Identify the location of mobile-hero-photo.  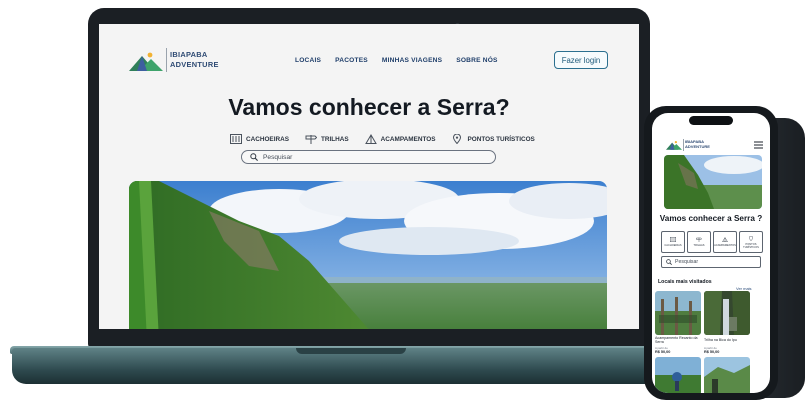
(713, 182).